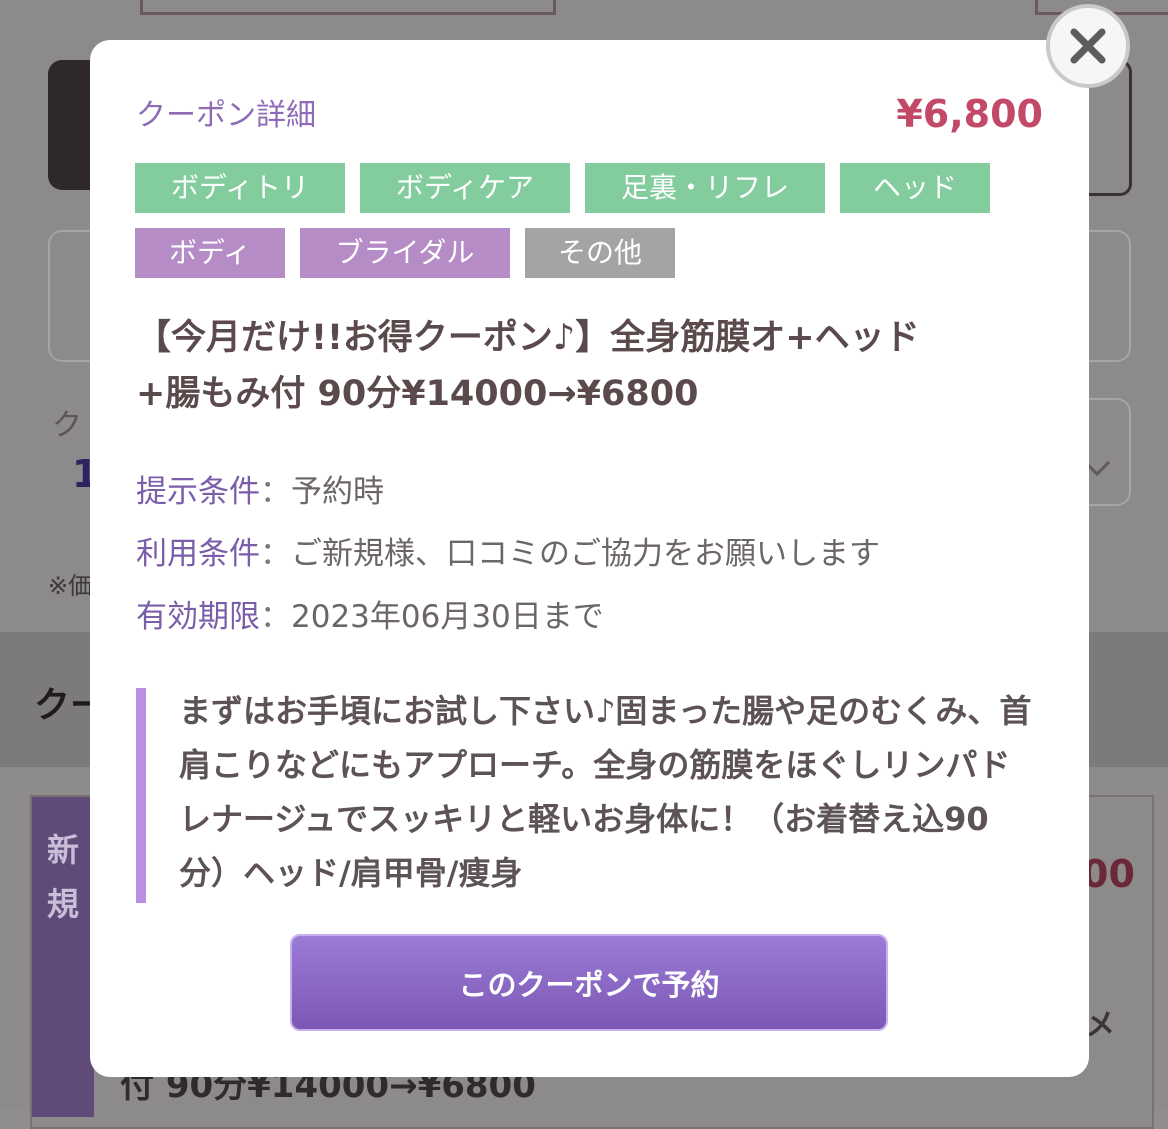 The width and height of the screenshot is (1168, 1129). I want to click on condition-label: 有効期限, so click(198, 617).